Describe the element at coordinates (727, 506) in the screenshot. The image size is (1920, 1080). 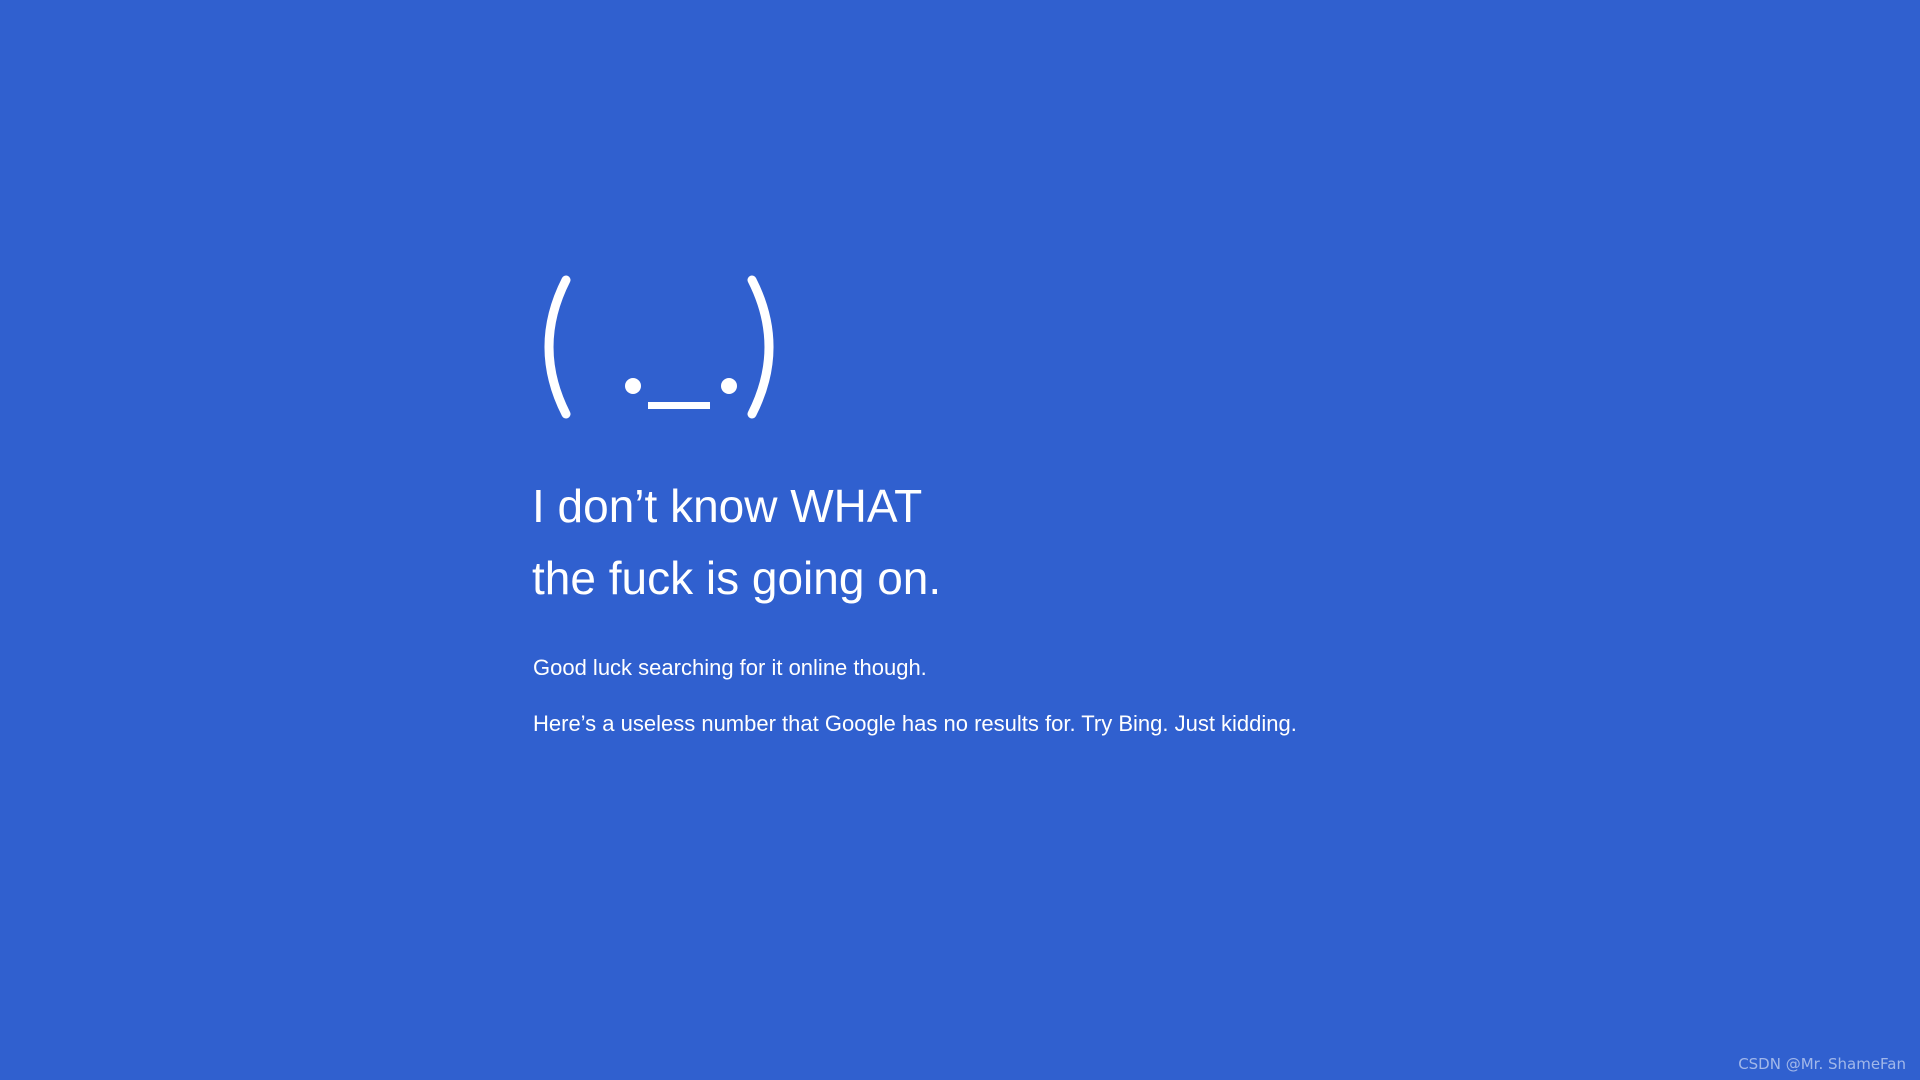
I see `headline-line-1: I don’t know WHAT` at that location.